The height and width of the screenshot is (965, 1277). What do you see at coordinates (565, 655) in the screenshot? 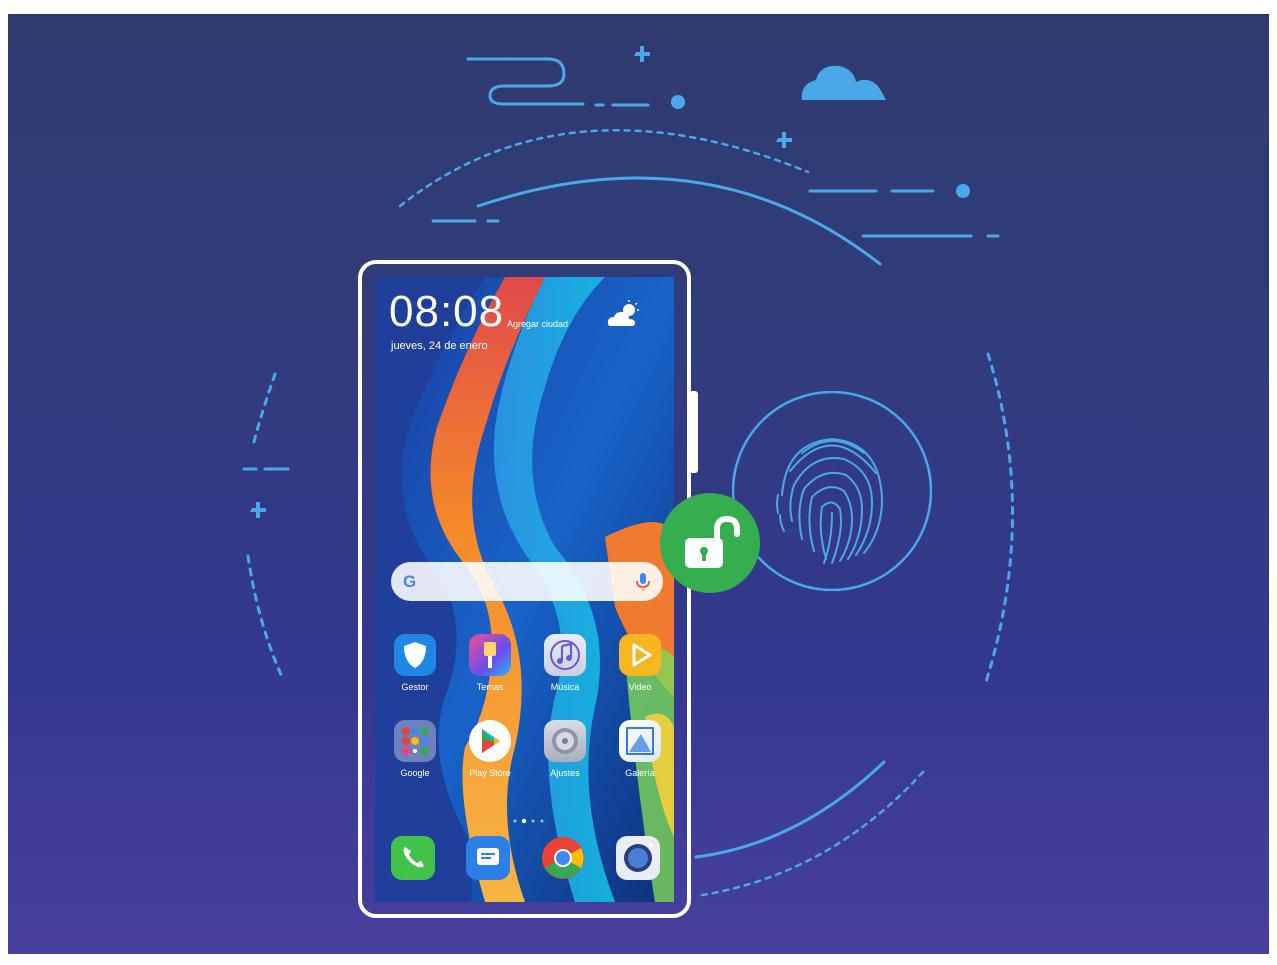
I see `music-note-icon` at bounding box center [565, 655].